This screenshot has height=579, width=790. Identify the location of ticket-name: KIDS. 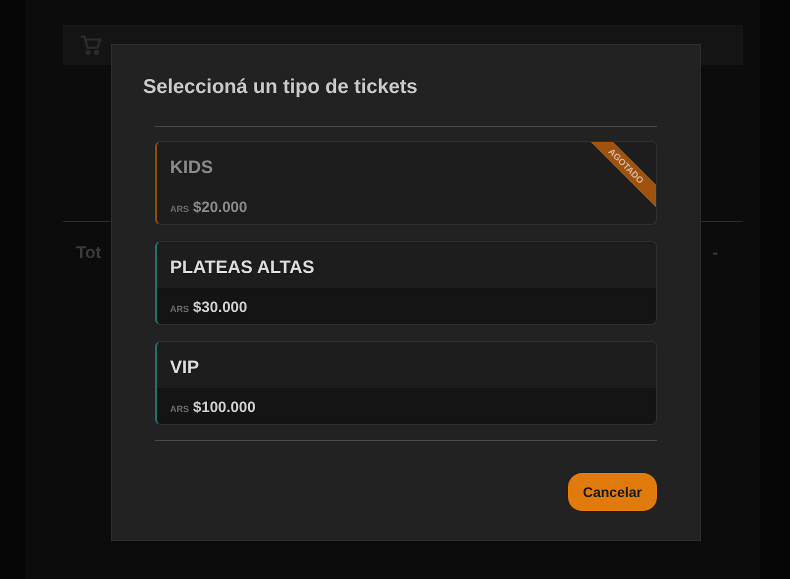
(192, 167).